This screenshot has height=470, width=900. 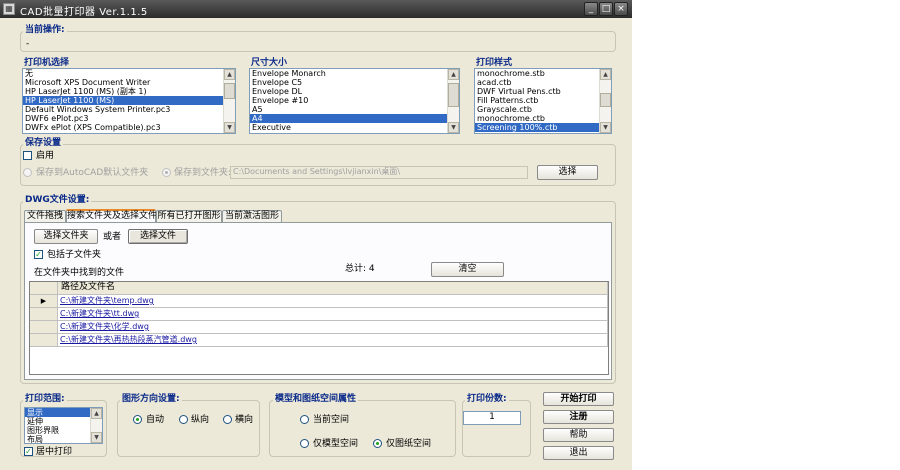 I want to click on style-list-item: monochrome.stb, so click(x=537, y=73).